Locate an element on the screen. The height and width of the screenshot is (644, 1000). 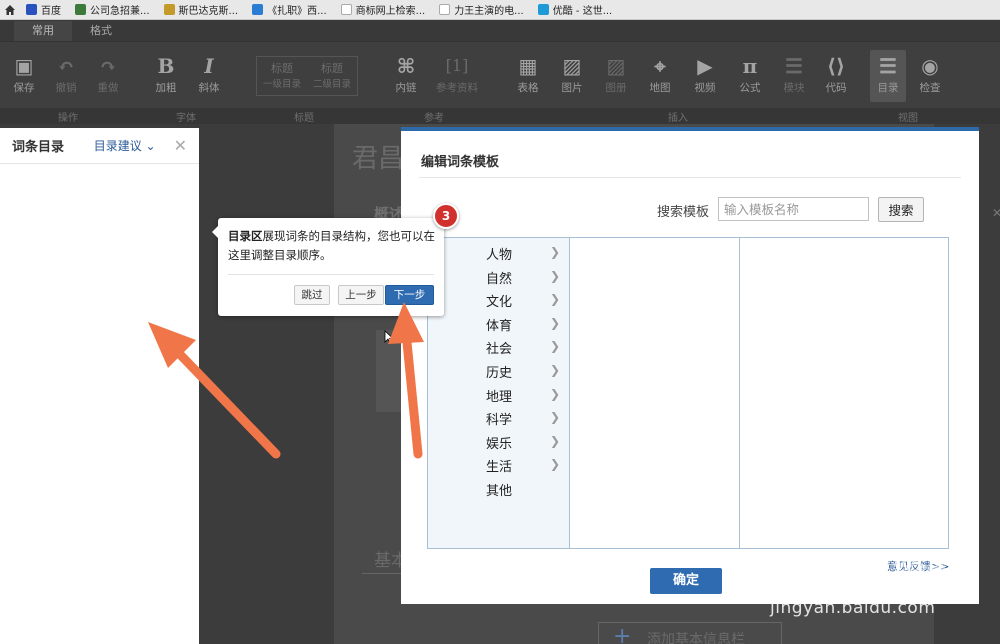
italic-button: I 斜体 is located at coordinates (209, 74).